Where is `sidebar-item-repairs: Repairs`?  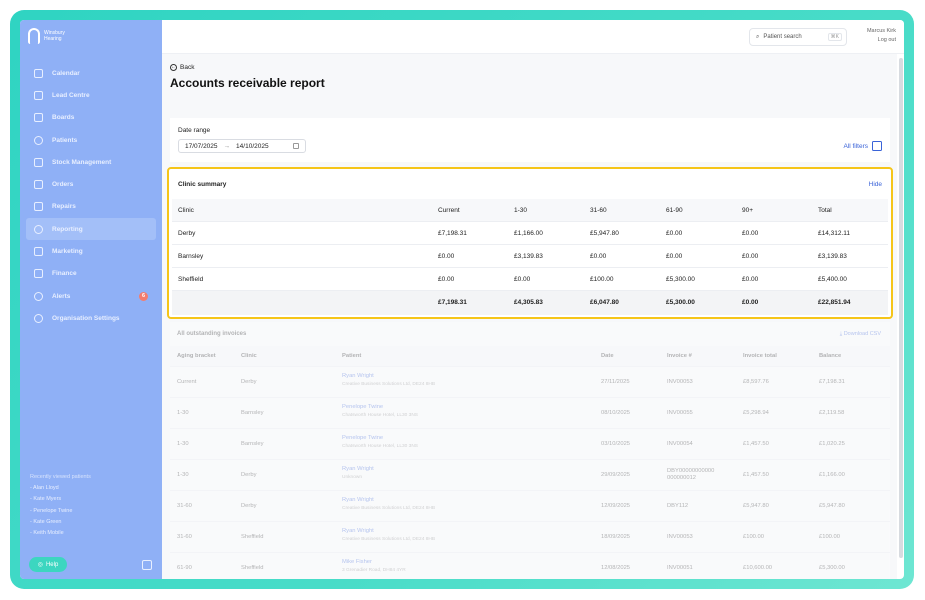 sidebar-item-repairs: Repairs is located at coordinates (91, 207).